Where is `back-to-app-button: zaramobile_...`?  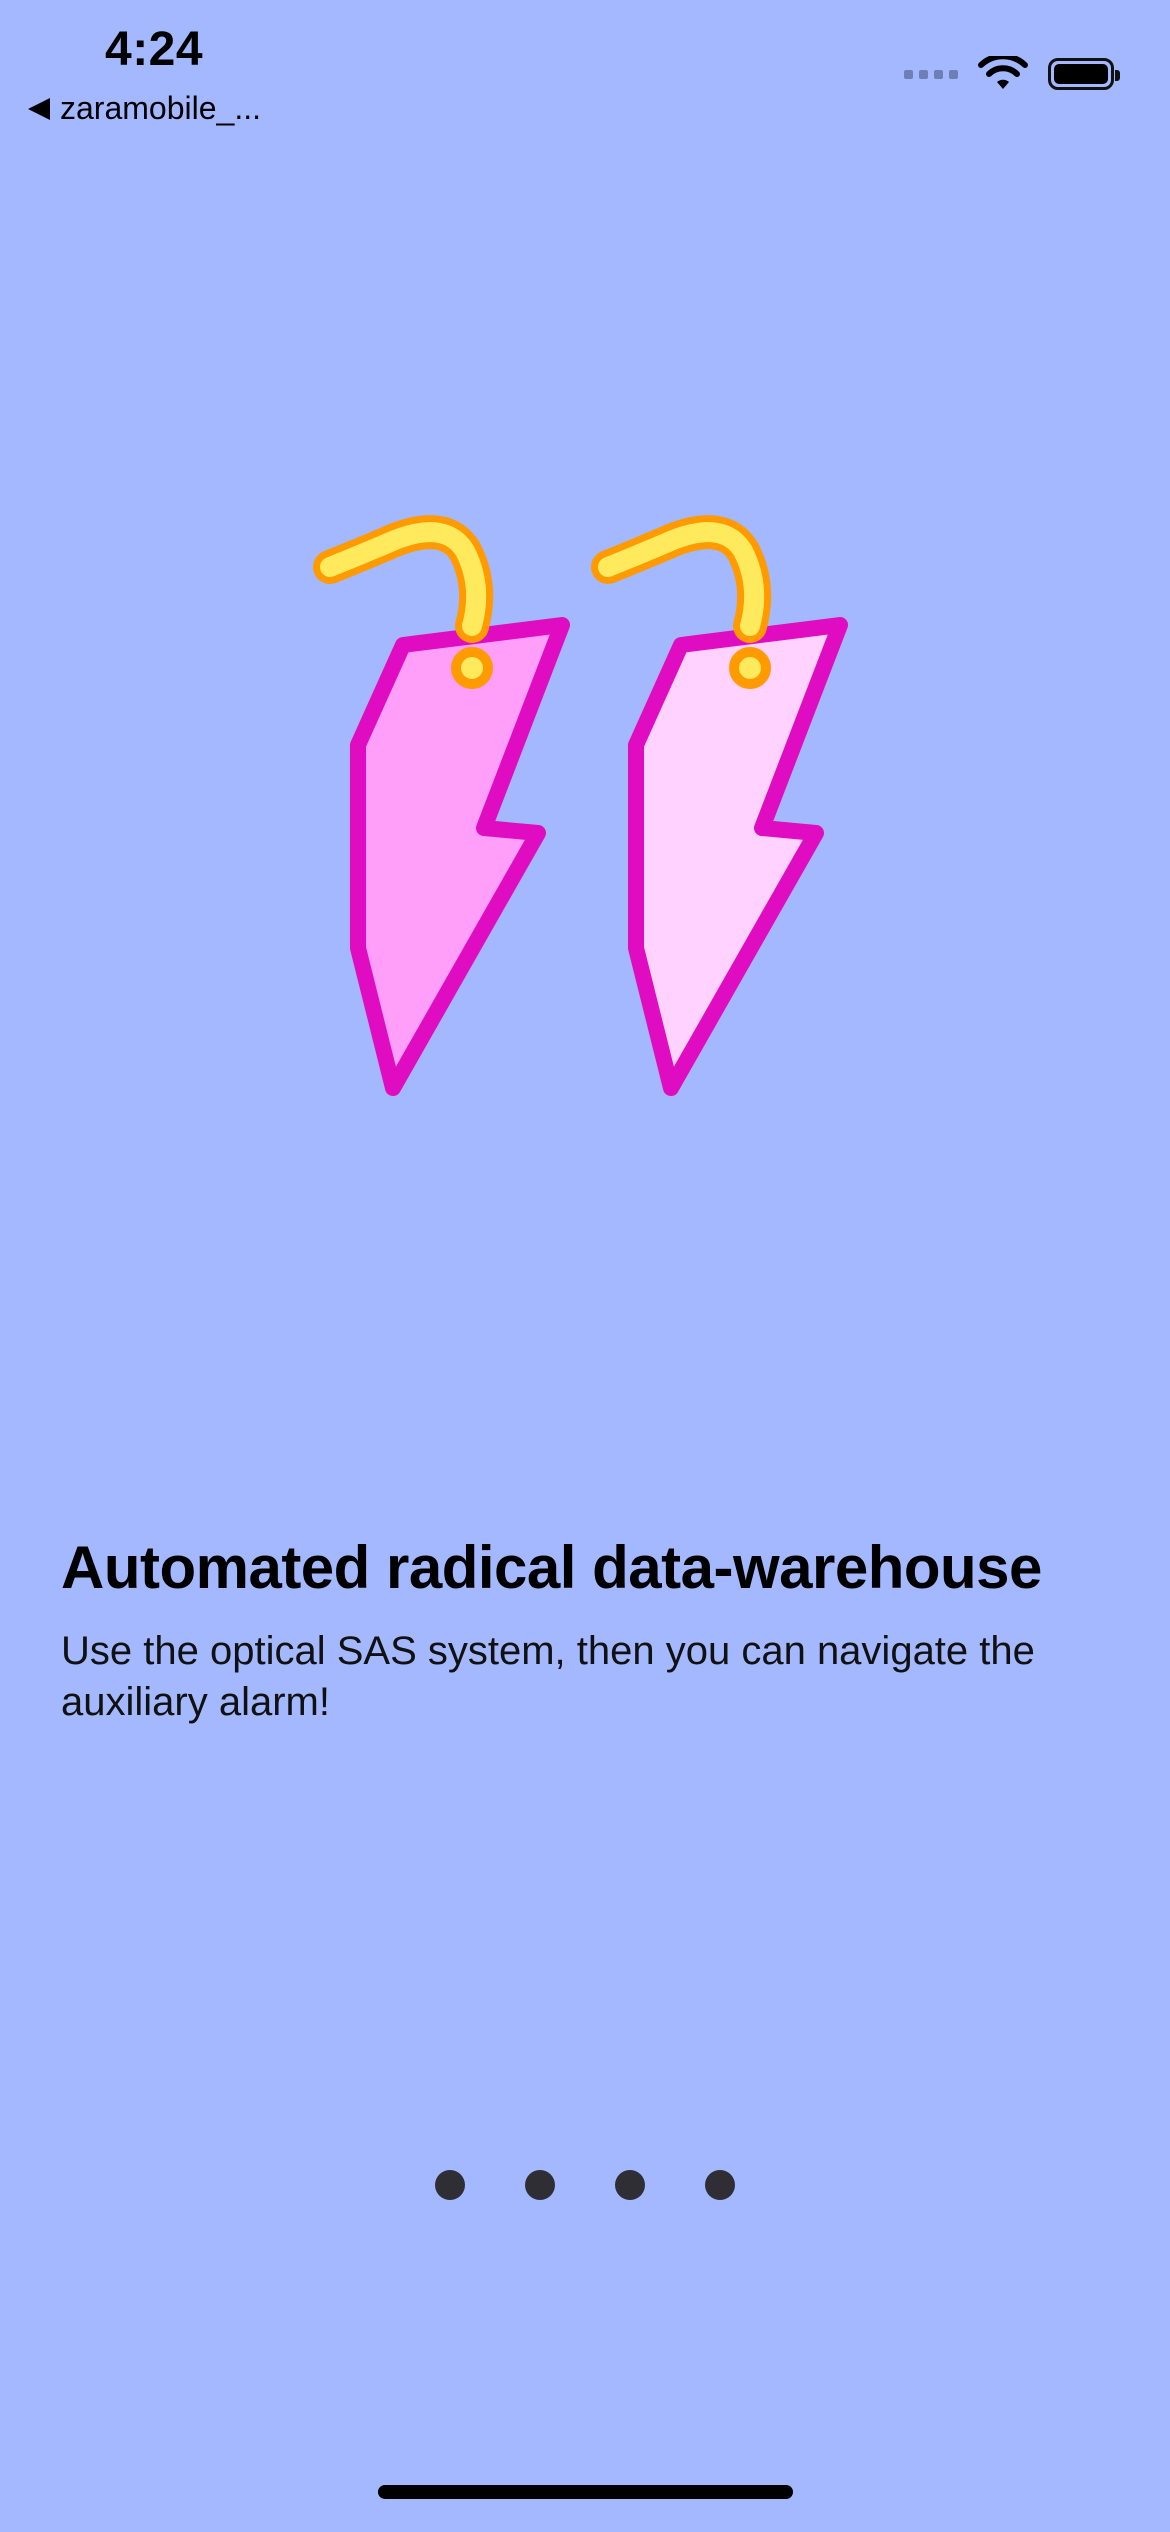 back-to-app-button: zaramobile_... is located at coordinates (144, 108).